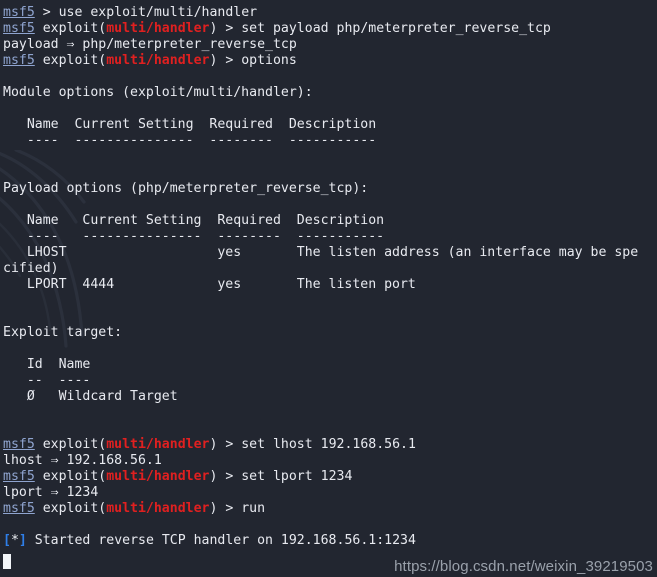 The width and height of the screenshot is (657, 577). Describe the element at coordinates (330, 509) in the screenshot. I see `terminal-prompt-line: msf5 exploit(multi/handler) > run` at that location.